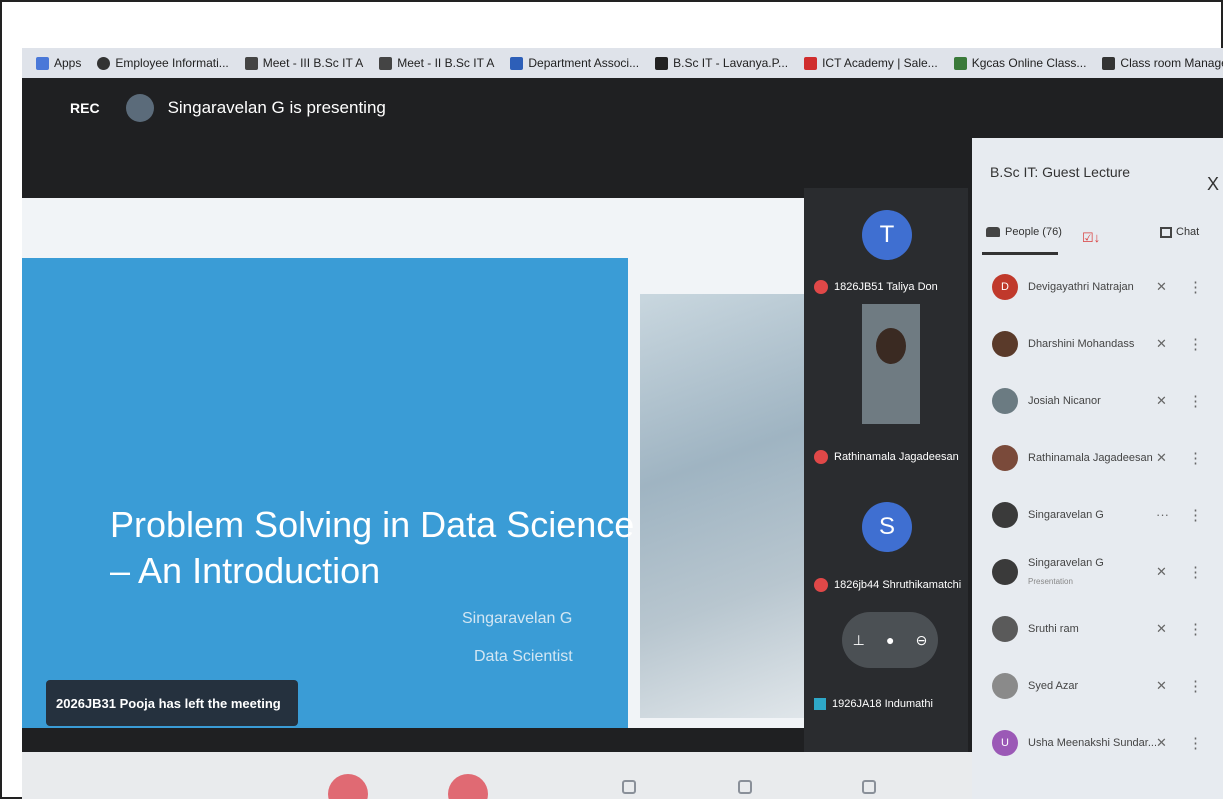 This screenshot has height=799, width=1223. Describe the element at coordinates (276, 107) in the screenshot. I see `presenting-text: Singaravelan G is presenting` at that location.